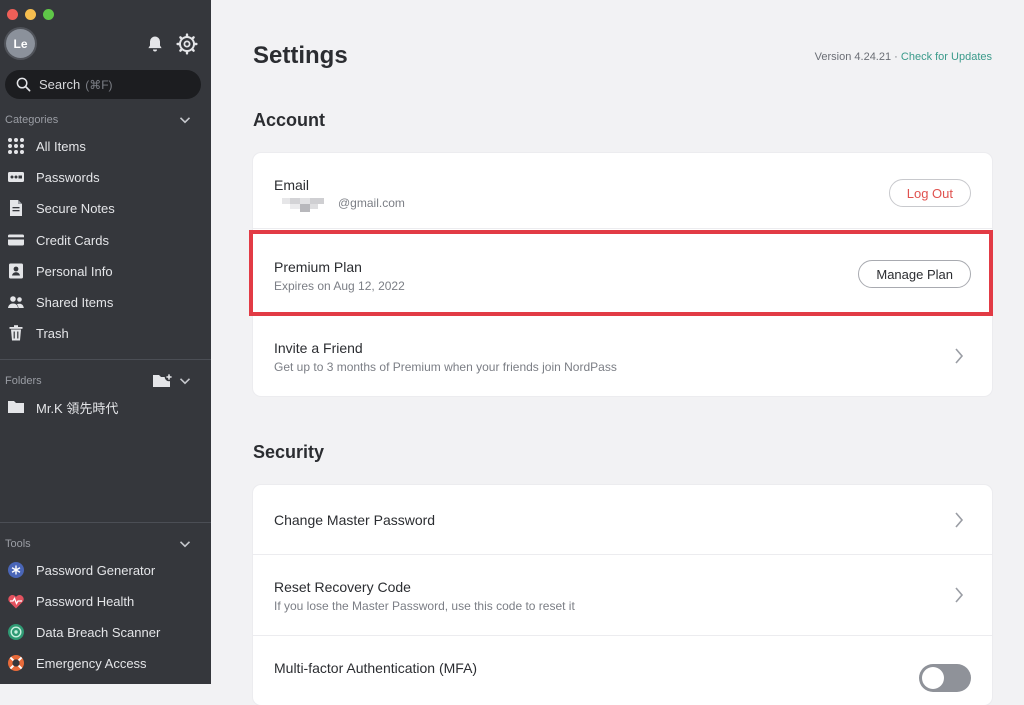 This screenshot has width=1024, height=705. What do you see at coordinates (16, 271) in the screenshot?
I see `id-card-icon` at bounding box center [16, 271].